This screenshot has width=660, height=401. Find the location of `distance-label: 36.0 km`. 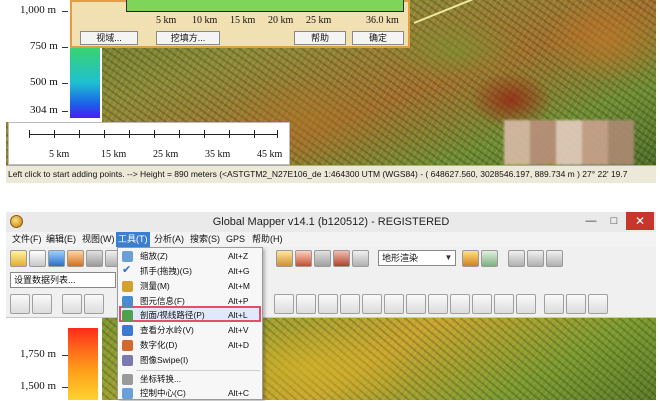

distance-label: 36.0 km is located at coordinates (382, 20).